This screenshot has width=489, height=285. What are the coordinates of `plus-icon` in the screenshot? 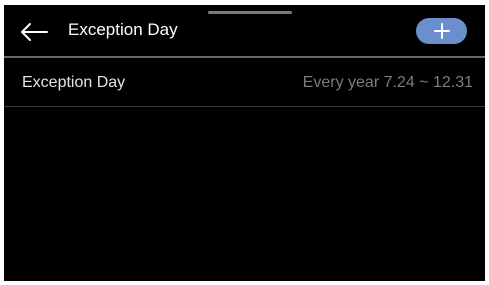 It's located at (441, 31).